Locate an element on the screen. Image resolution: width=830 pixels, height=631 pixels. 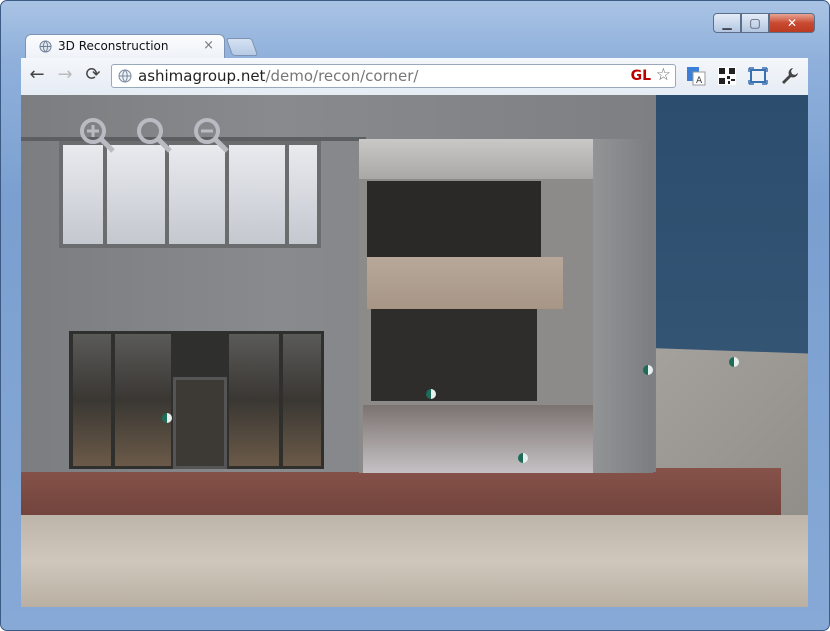
bookmark-star-icon: ☆ is located at coordinates (663, 75).